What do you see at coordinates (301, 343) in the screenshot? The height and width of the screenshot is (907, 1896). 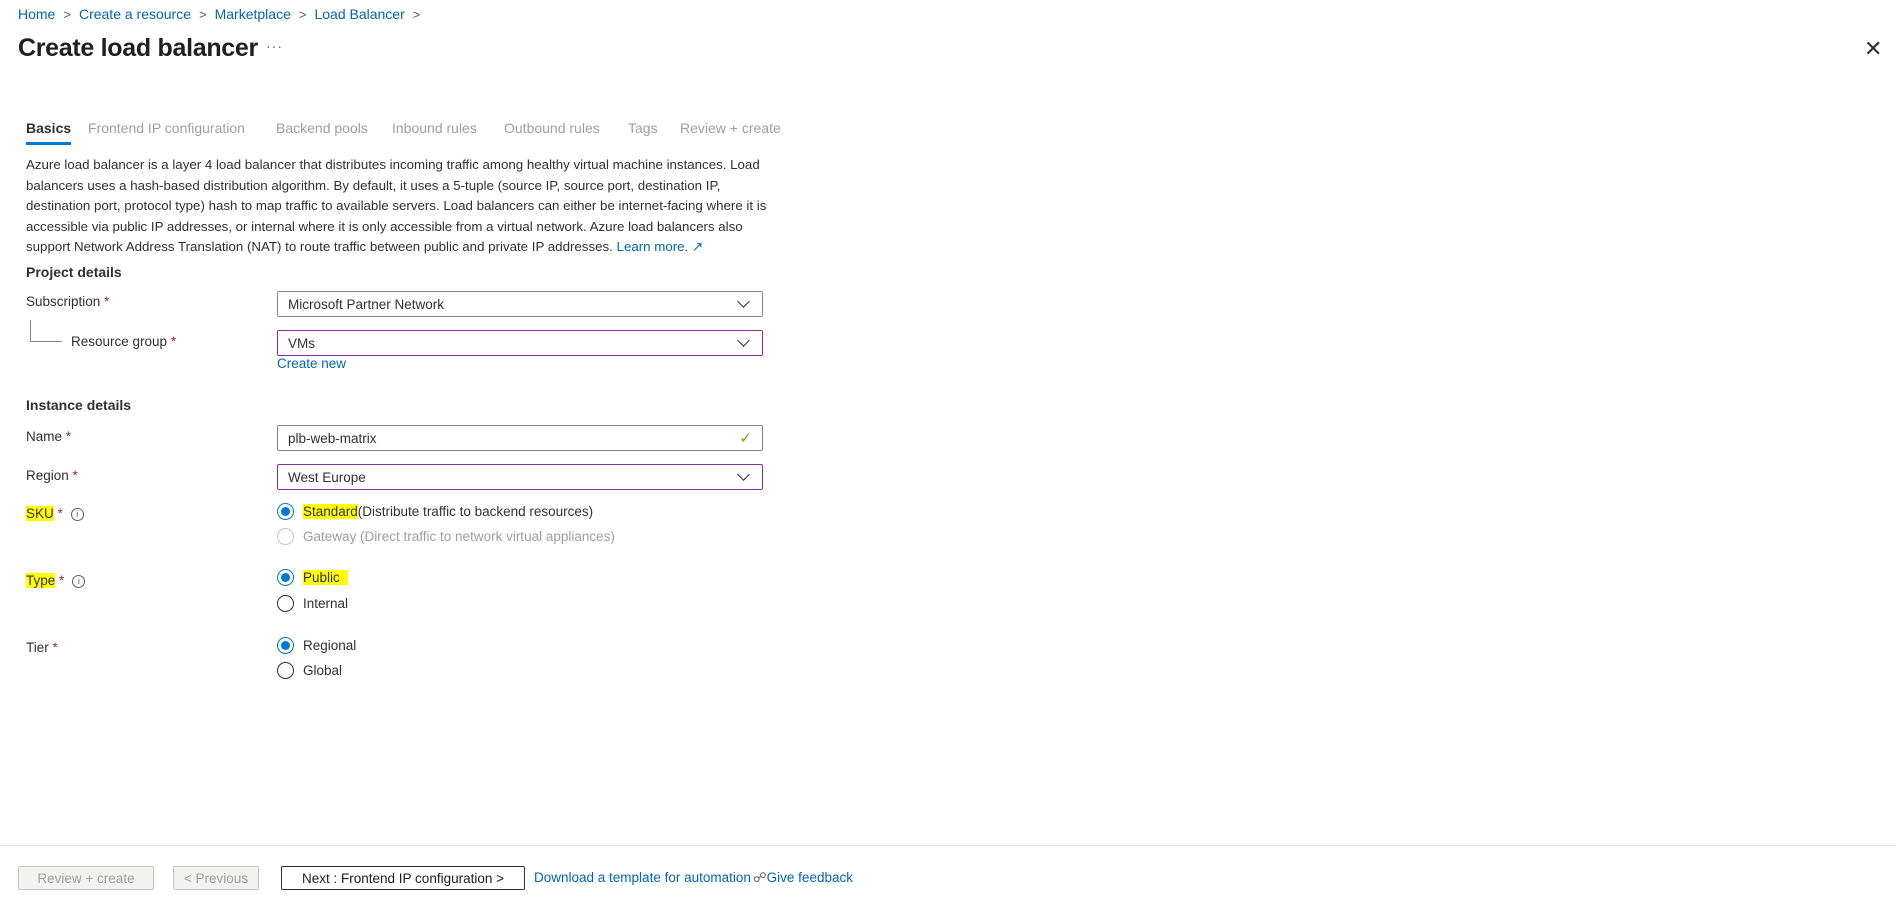 I see `resource-group-value: VMs` at bounding box center [301, 343].